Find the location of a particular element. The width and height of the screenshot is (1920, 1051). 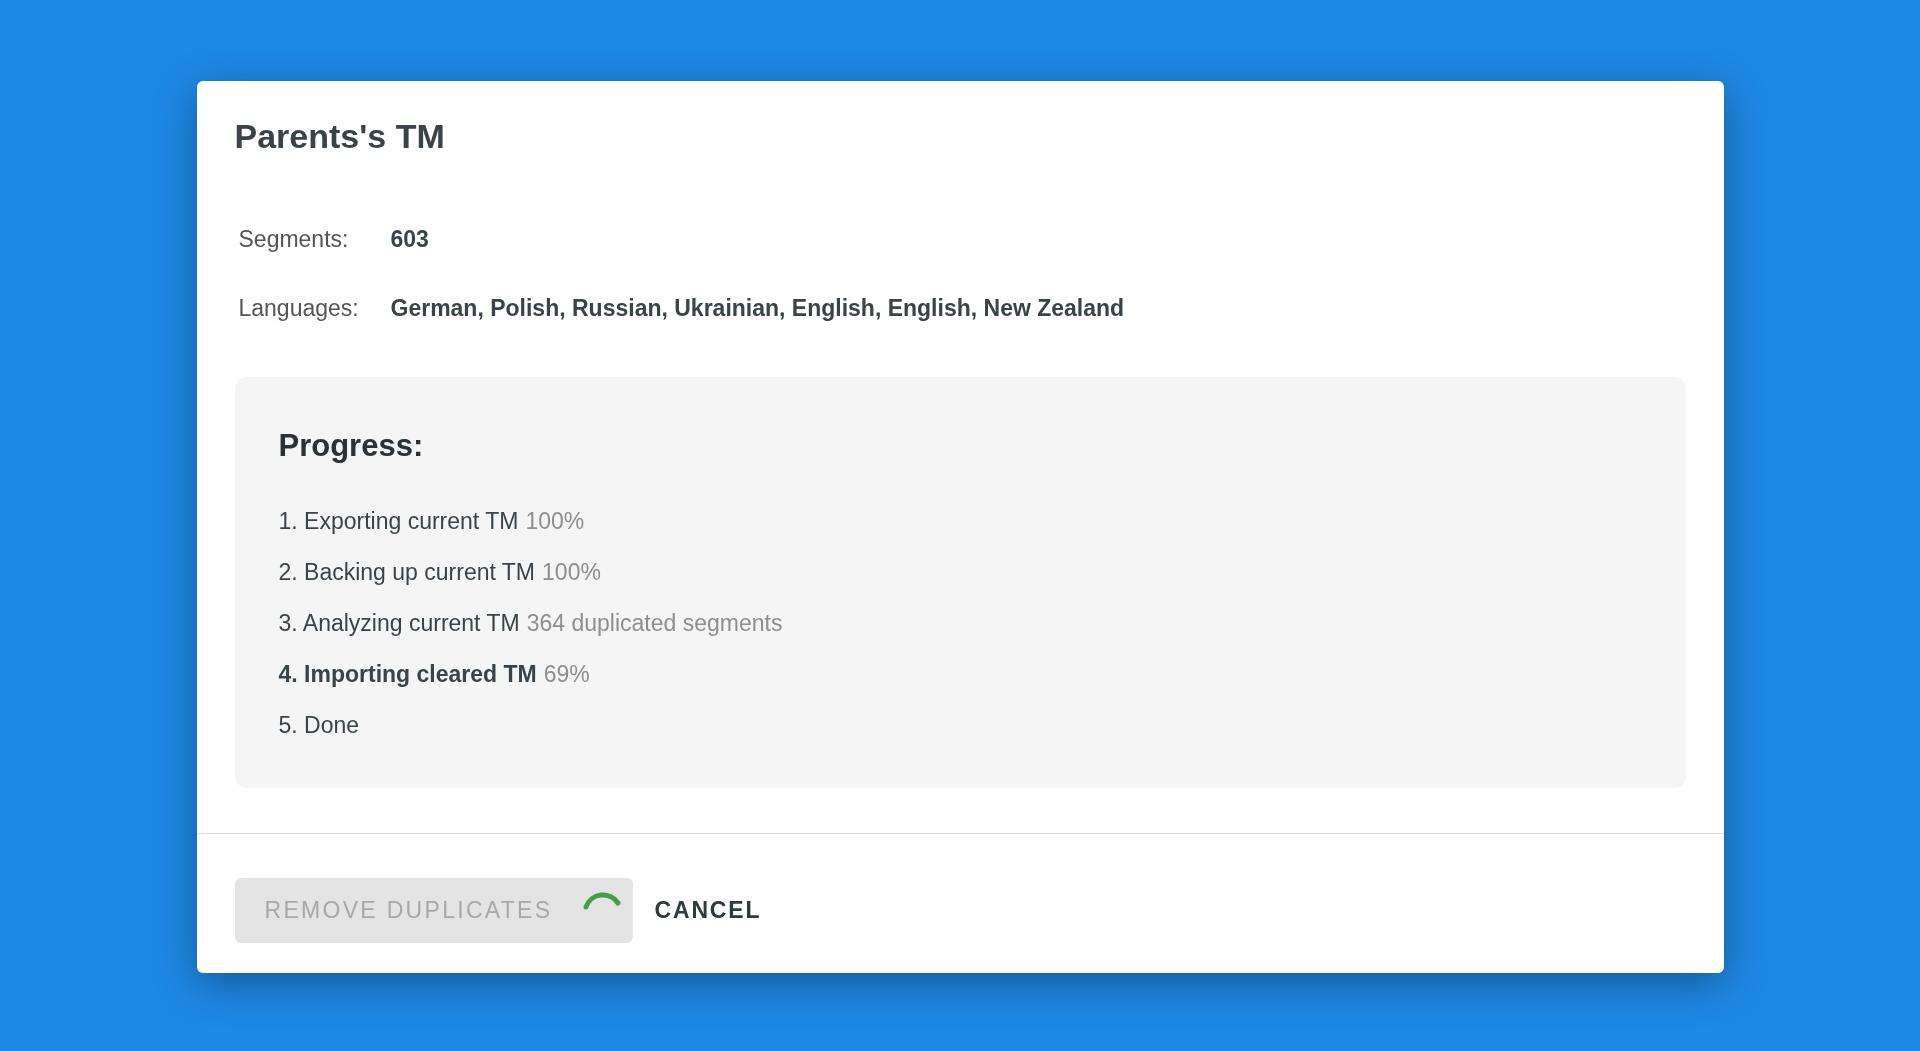

dialog-title: Parents's TM is located at coordinates (340, 136).